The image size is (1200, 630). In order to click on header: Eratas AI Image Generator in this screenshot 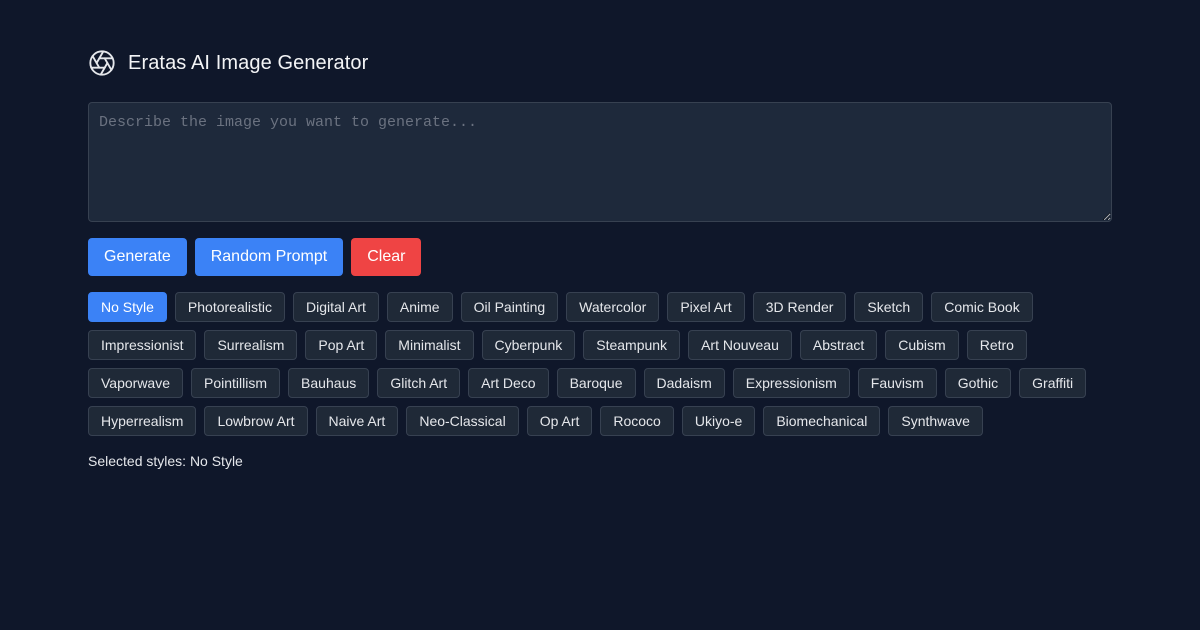, I will do `click(228, 63)`.